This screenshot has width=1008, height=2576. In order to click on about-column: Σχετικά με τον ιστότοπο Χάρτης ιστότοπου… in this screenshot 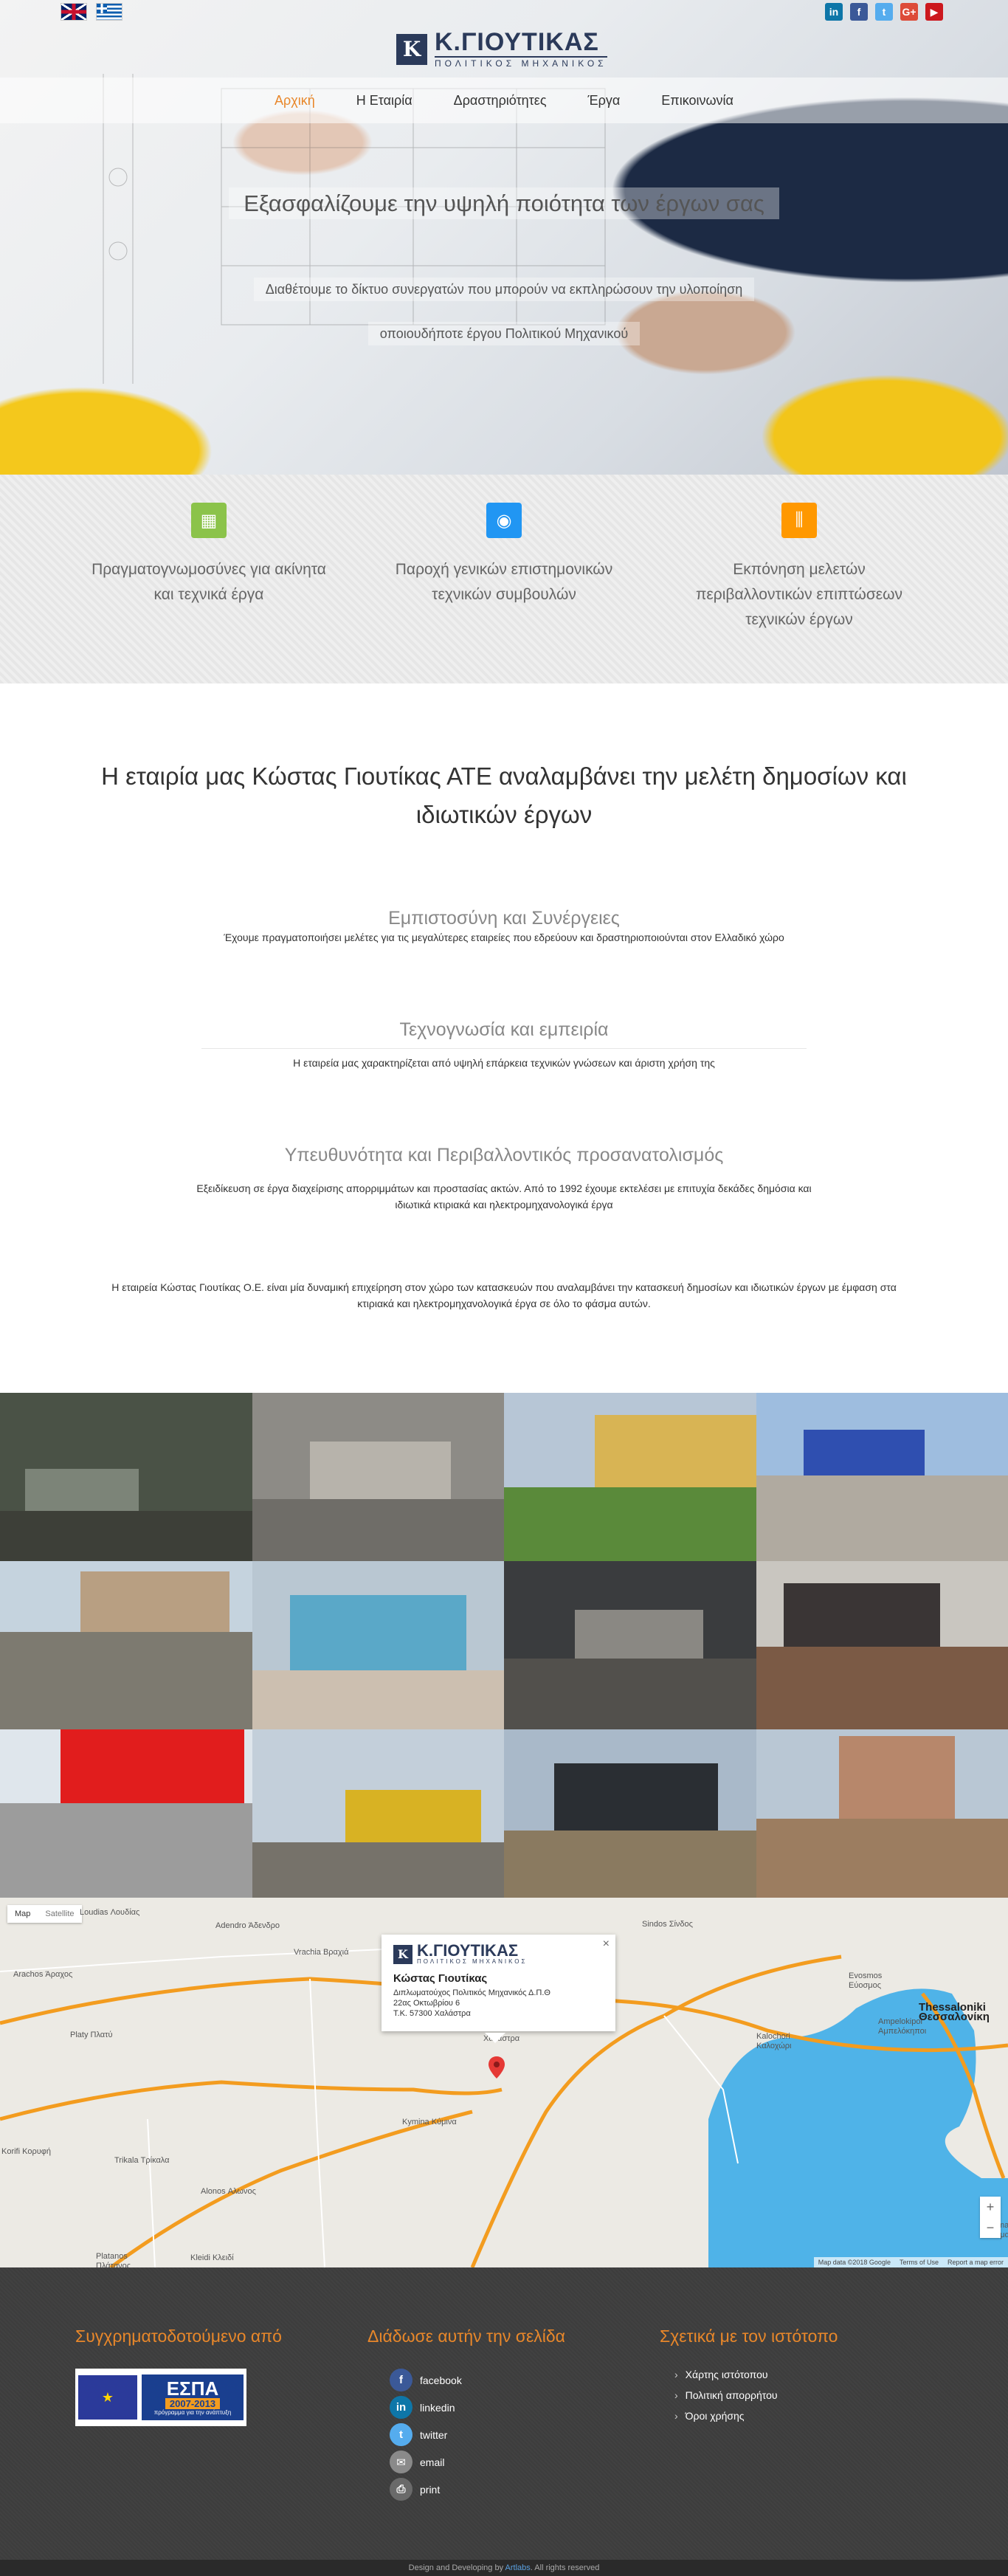, I will do `click(806, 2416)`.